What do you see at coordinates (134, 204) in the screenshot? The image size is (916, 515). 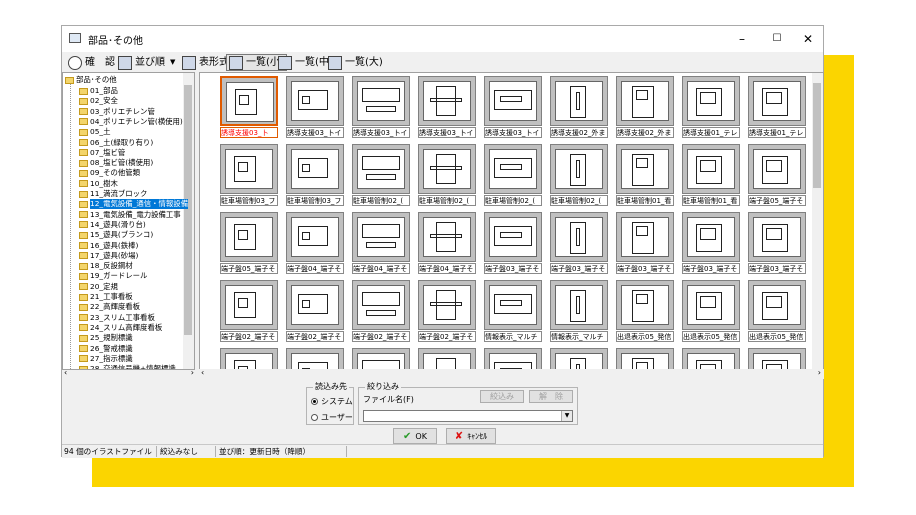 I see `tree-item: 12_電気設備_通信・情報設備` at bounding box center [134, 204].